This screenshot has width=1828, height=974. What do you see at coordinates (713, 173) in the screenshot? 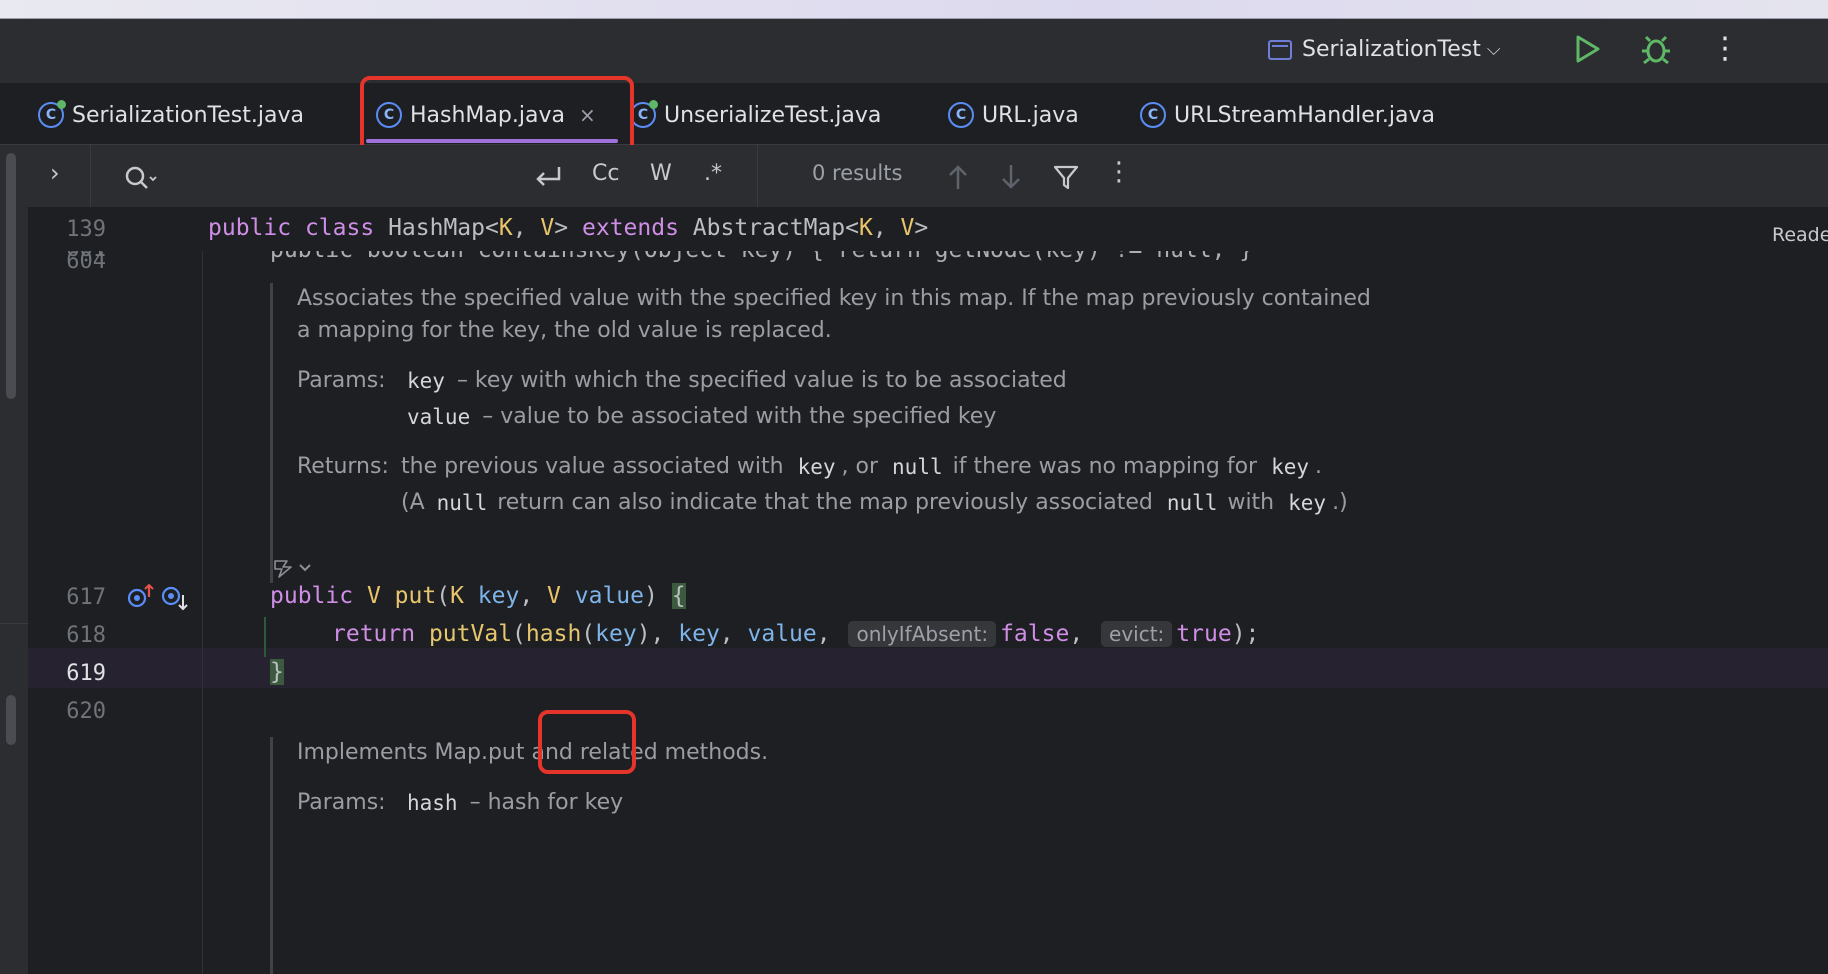
I see `regex-toggle: .*` at bounding box center [713, 173].